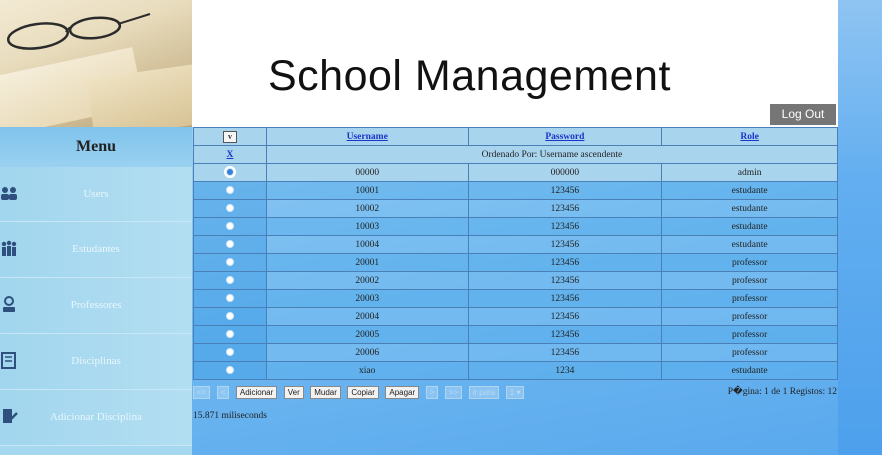 This screenshot has height=455, width=882. What do you see at coordinates (367, 334) in the screenshot?
I see `cell-username: 20005` at bounding box center [367, 334].